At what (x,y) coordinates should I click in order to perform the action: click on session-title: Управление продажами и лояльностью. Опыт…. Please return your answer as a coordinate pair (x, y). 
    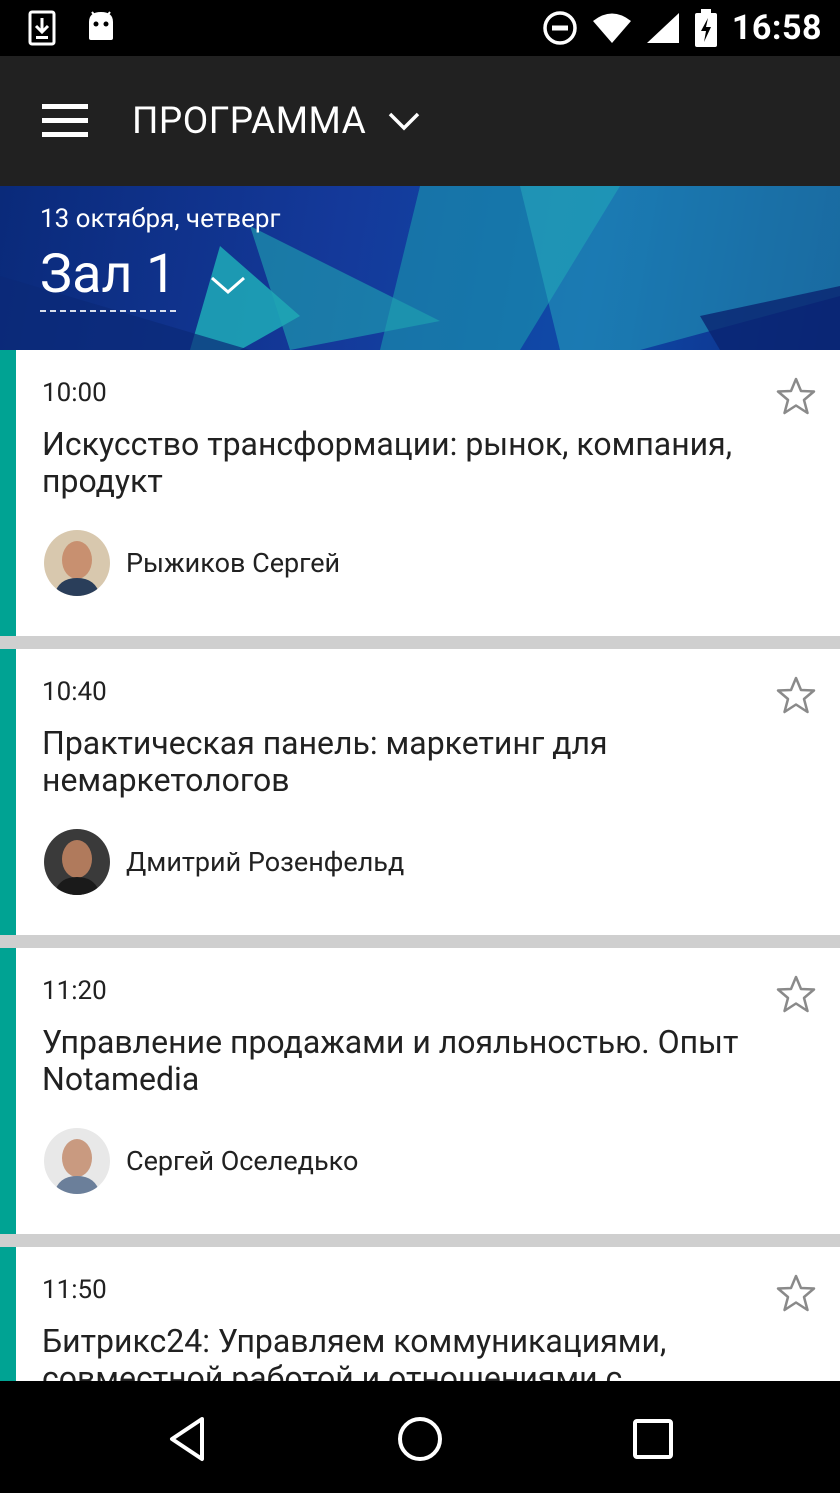
    Looking at the image, I should click on (390, 1060).